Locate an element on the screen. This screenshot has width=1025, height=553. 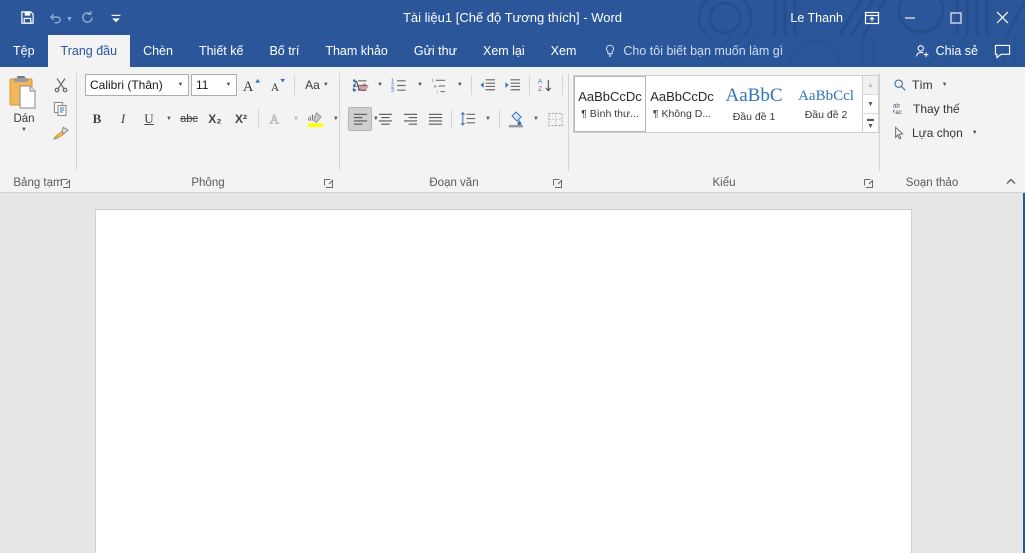
superscript-button: X² is located at coordinates (241, 119).